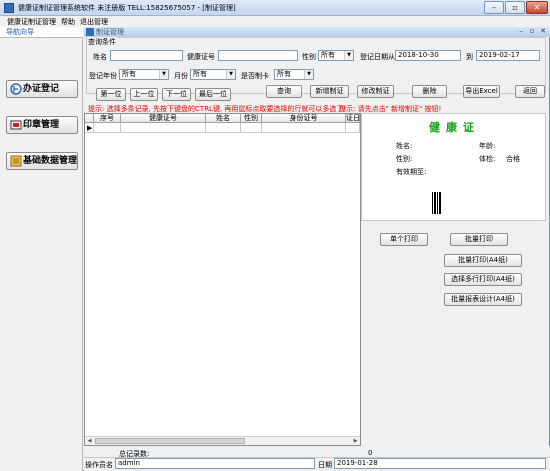 This screenshot has width=550, height=471. What do you see at coordinates (99, 465) in the screenshot?
I see `operator-label: 操作员名` at bounding box center [99, 465].